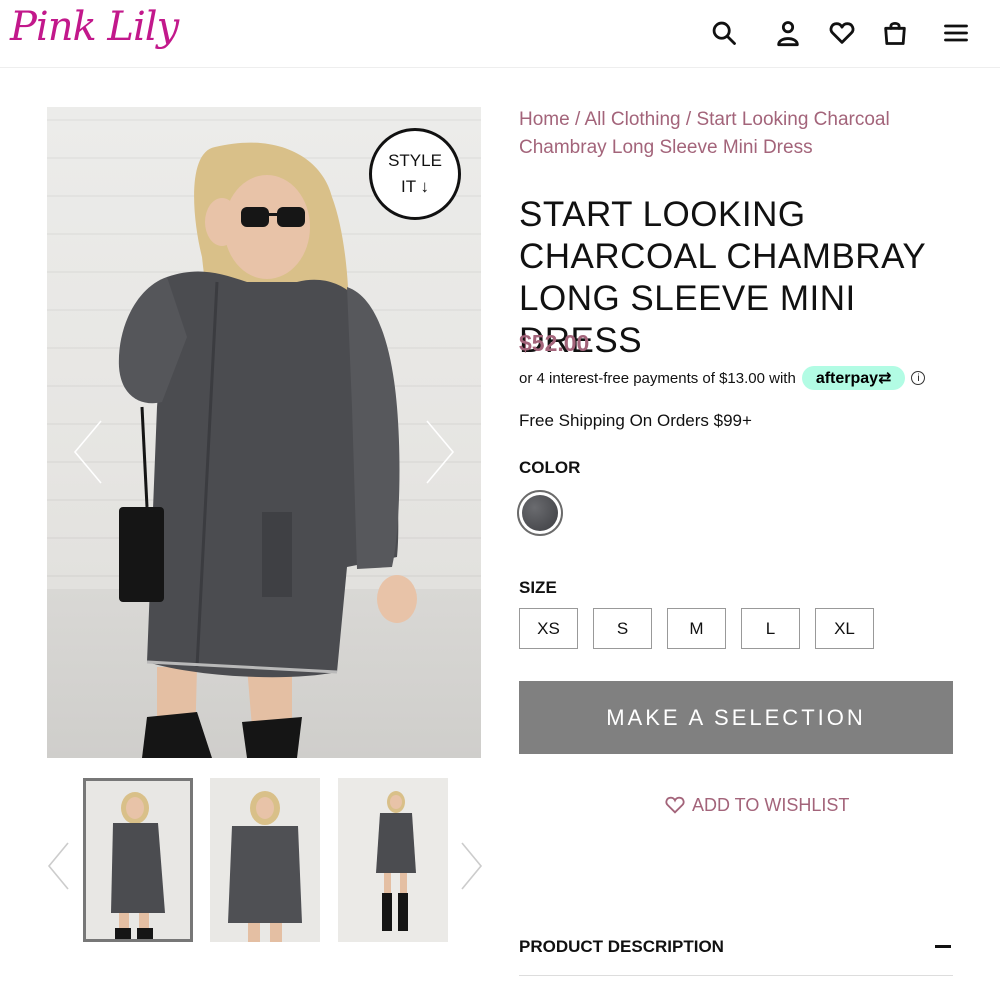 This screenshot has width=1000, height=1000. I want to click on thumb-next-arrow-icon, so click(471, 866).